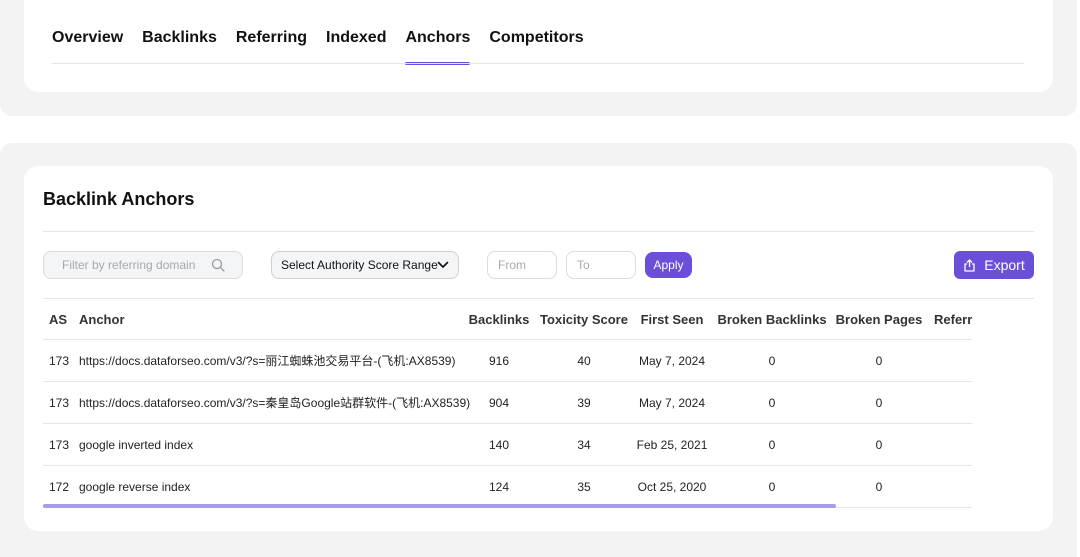  I want to click on tab-indexed: Indexed, so click(356, 46).